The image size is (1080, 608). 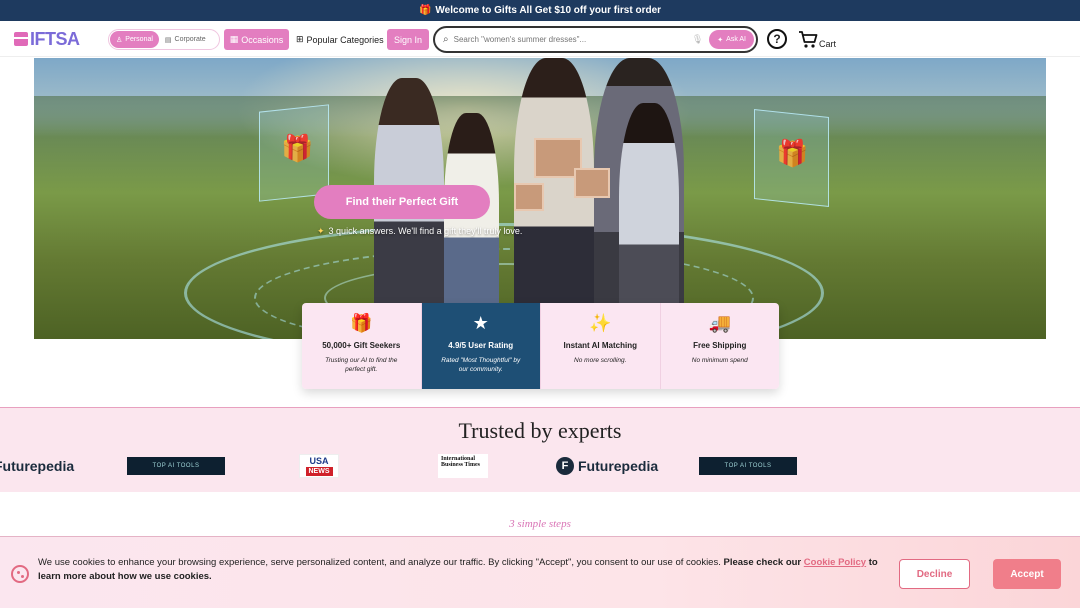 What do you see at coordinates (21, 39) in the screenshot?
I see `logo-gift-icon` at bounding box center [21, 39].